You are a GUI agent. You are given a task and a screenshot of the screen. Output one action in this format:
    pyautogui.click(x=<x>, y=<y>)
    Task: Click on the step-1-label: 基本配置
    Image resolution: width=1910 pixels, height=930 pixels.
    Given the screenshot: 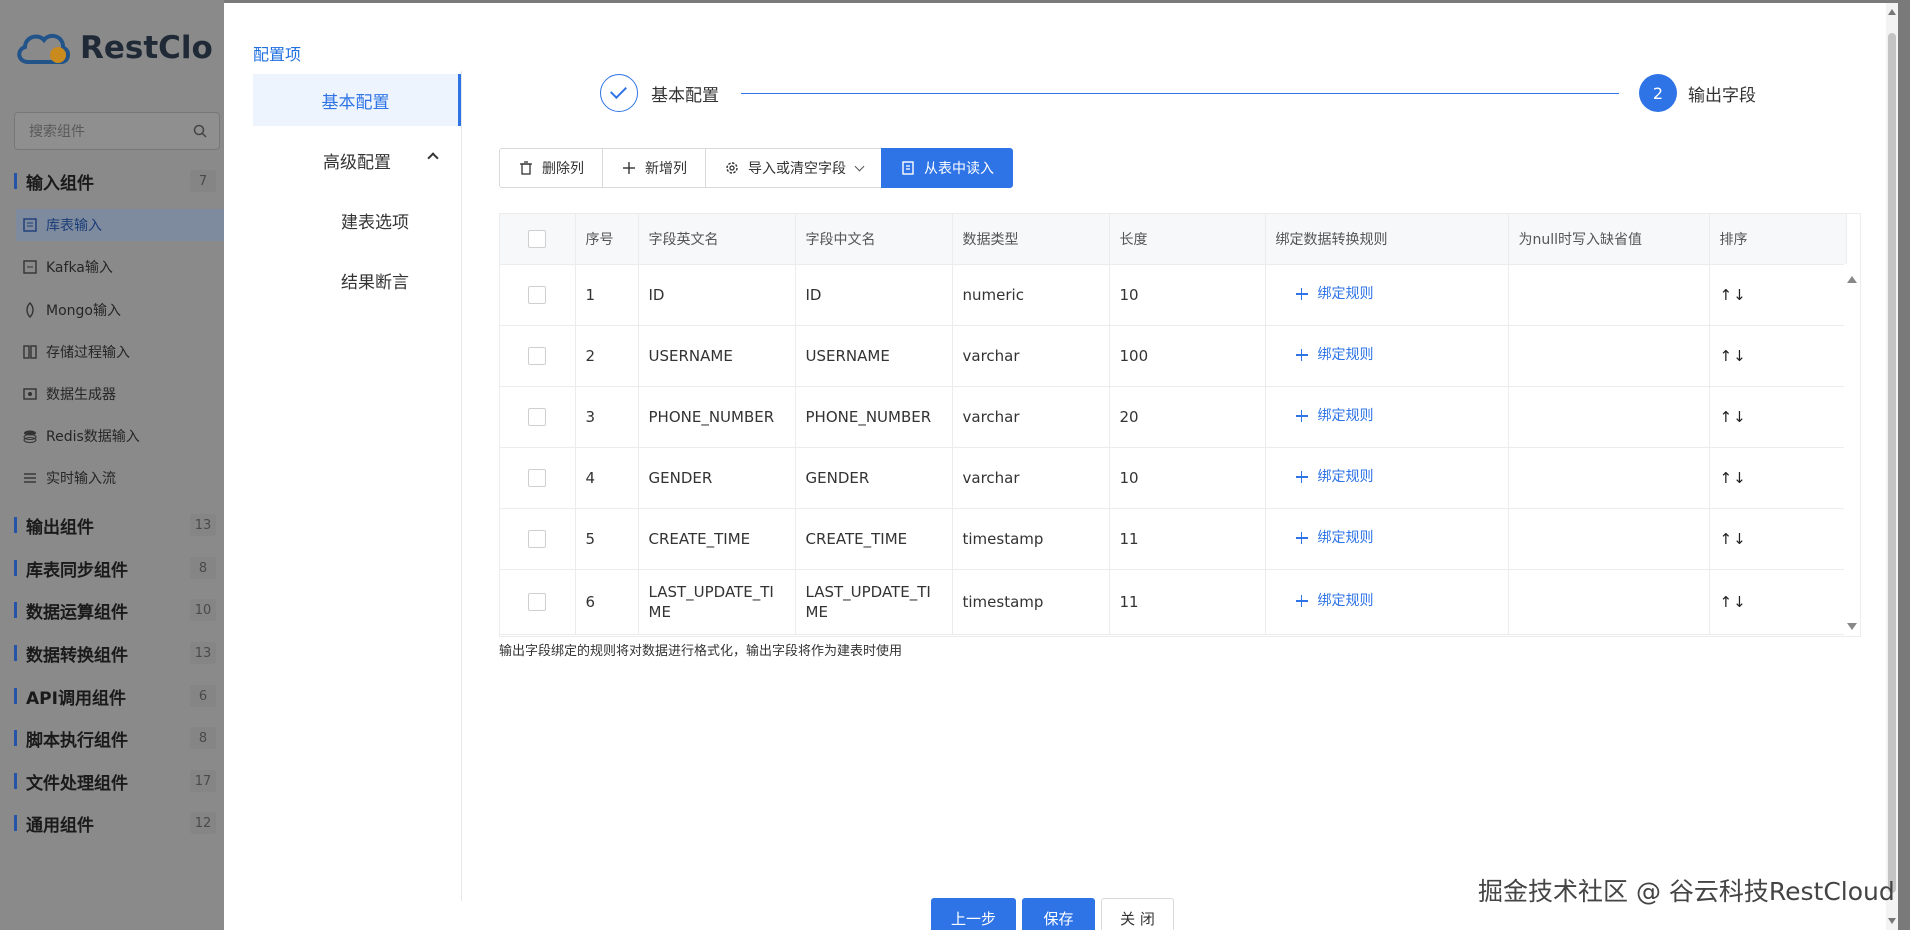 What is the action you would take?
    pyautogui.click(x=685, y=93)
    